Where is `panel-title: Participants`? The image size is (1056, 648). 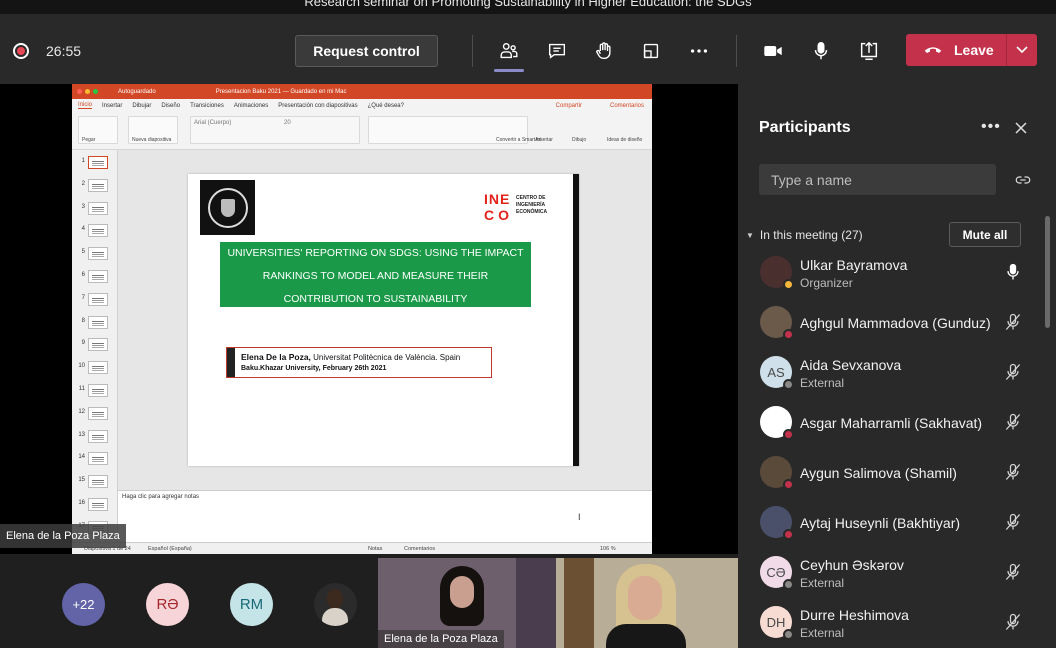
panel-title: Participants is located at coordinates (805, 127).